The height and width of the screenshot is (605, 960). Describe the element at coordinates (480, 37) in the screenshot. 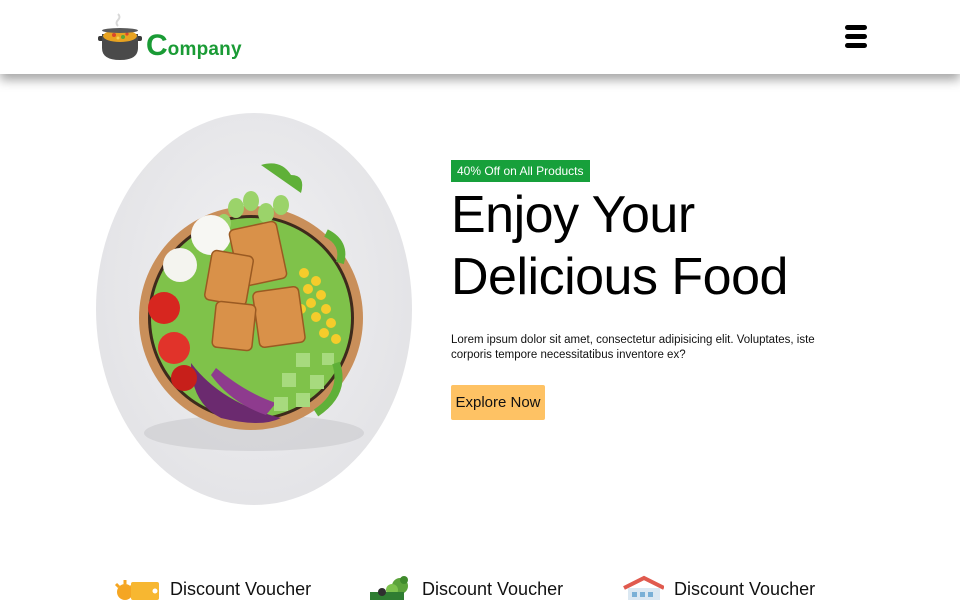

I see `site-header: Company` at that location.